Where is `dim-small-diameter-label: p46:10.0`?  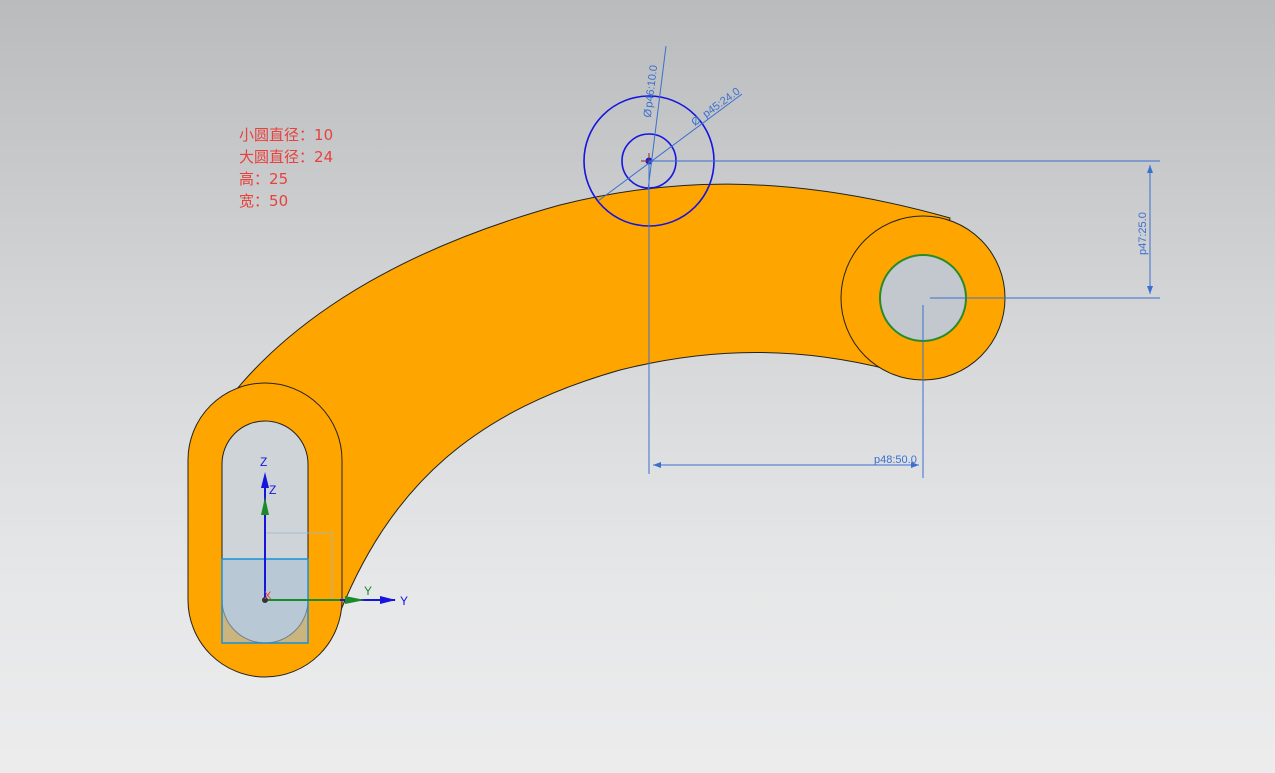 dim-small-diameter-label: p46:10.0 is located at coordinates (651, 86).